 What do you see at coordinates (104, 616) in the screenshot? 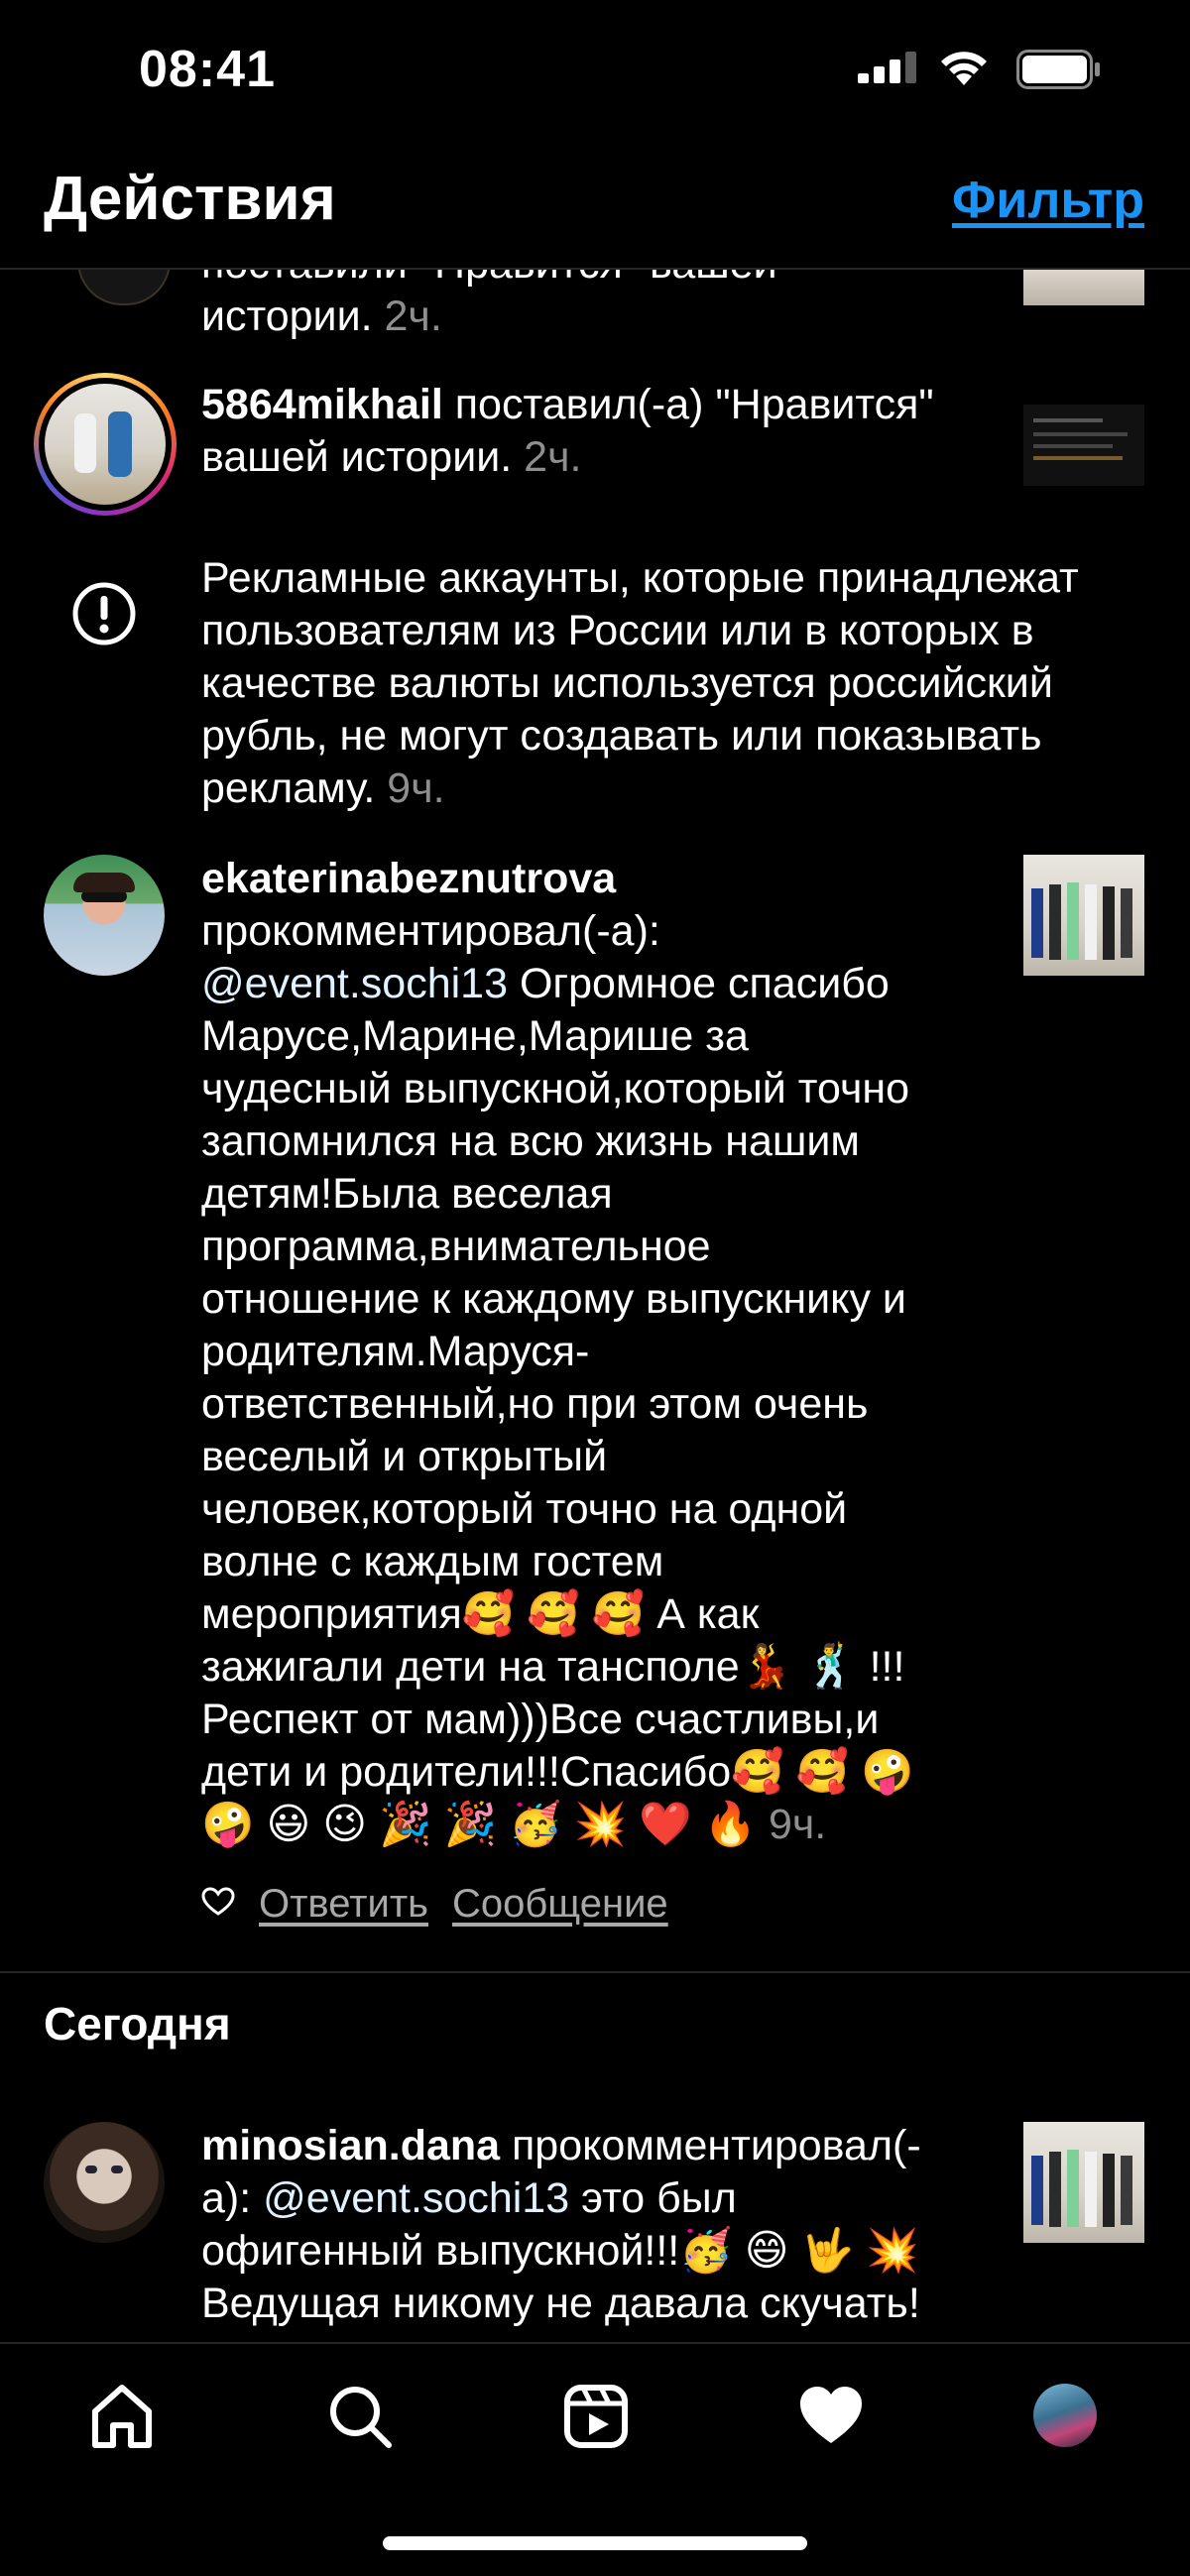
I see `info-icon` at bounding box center [104, 616].